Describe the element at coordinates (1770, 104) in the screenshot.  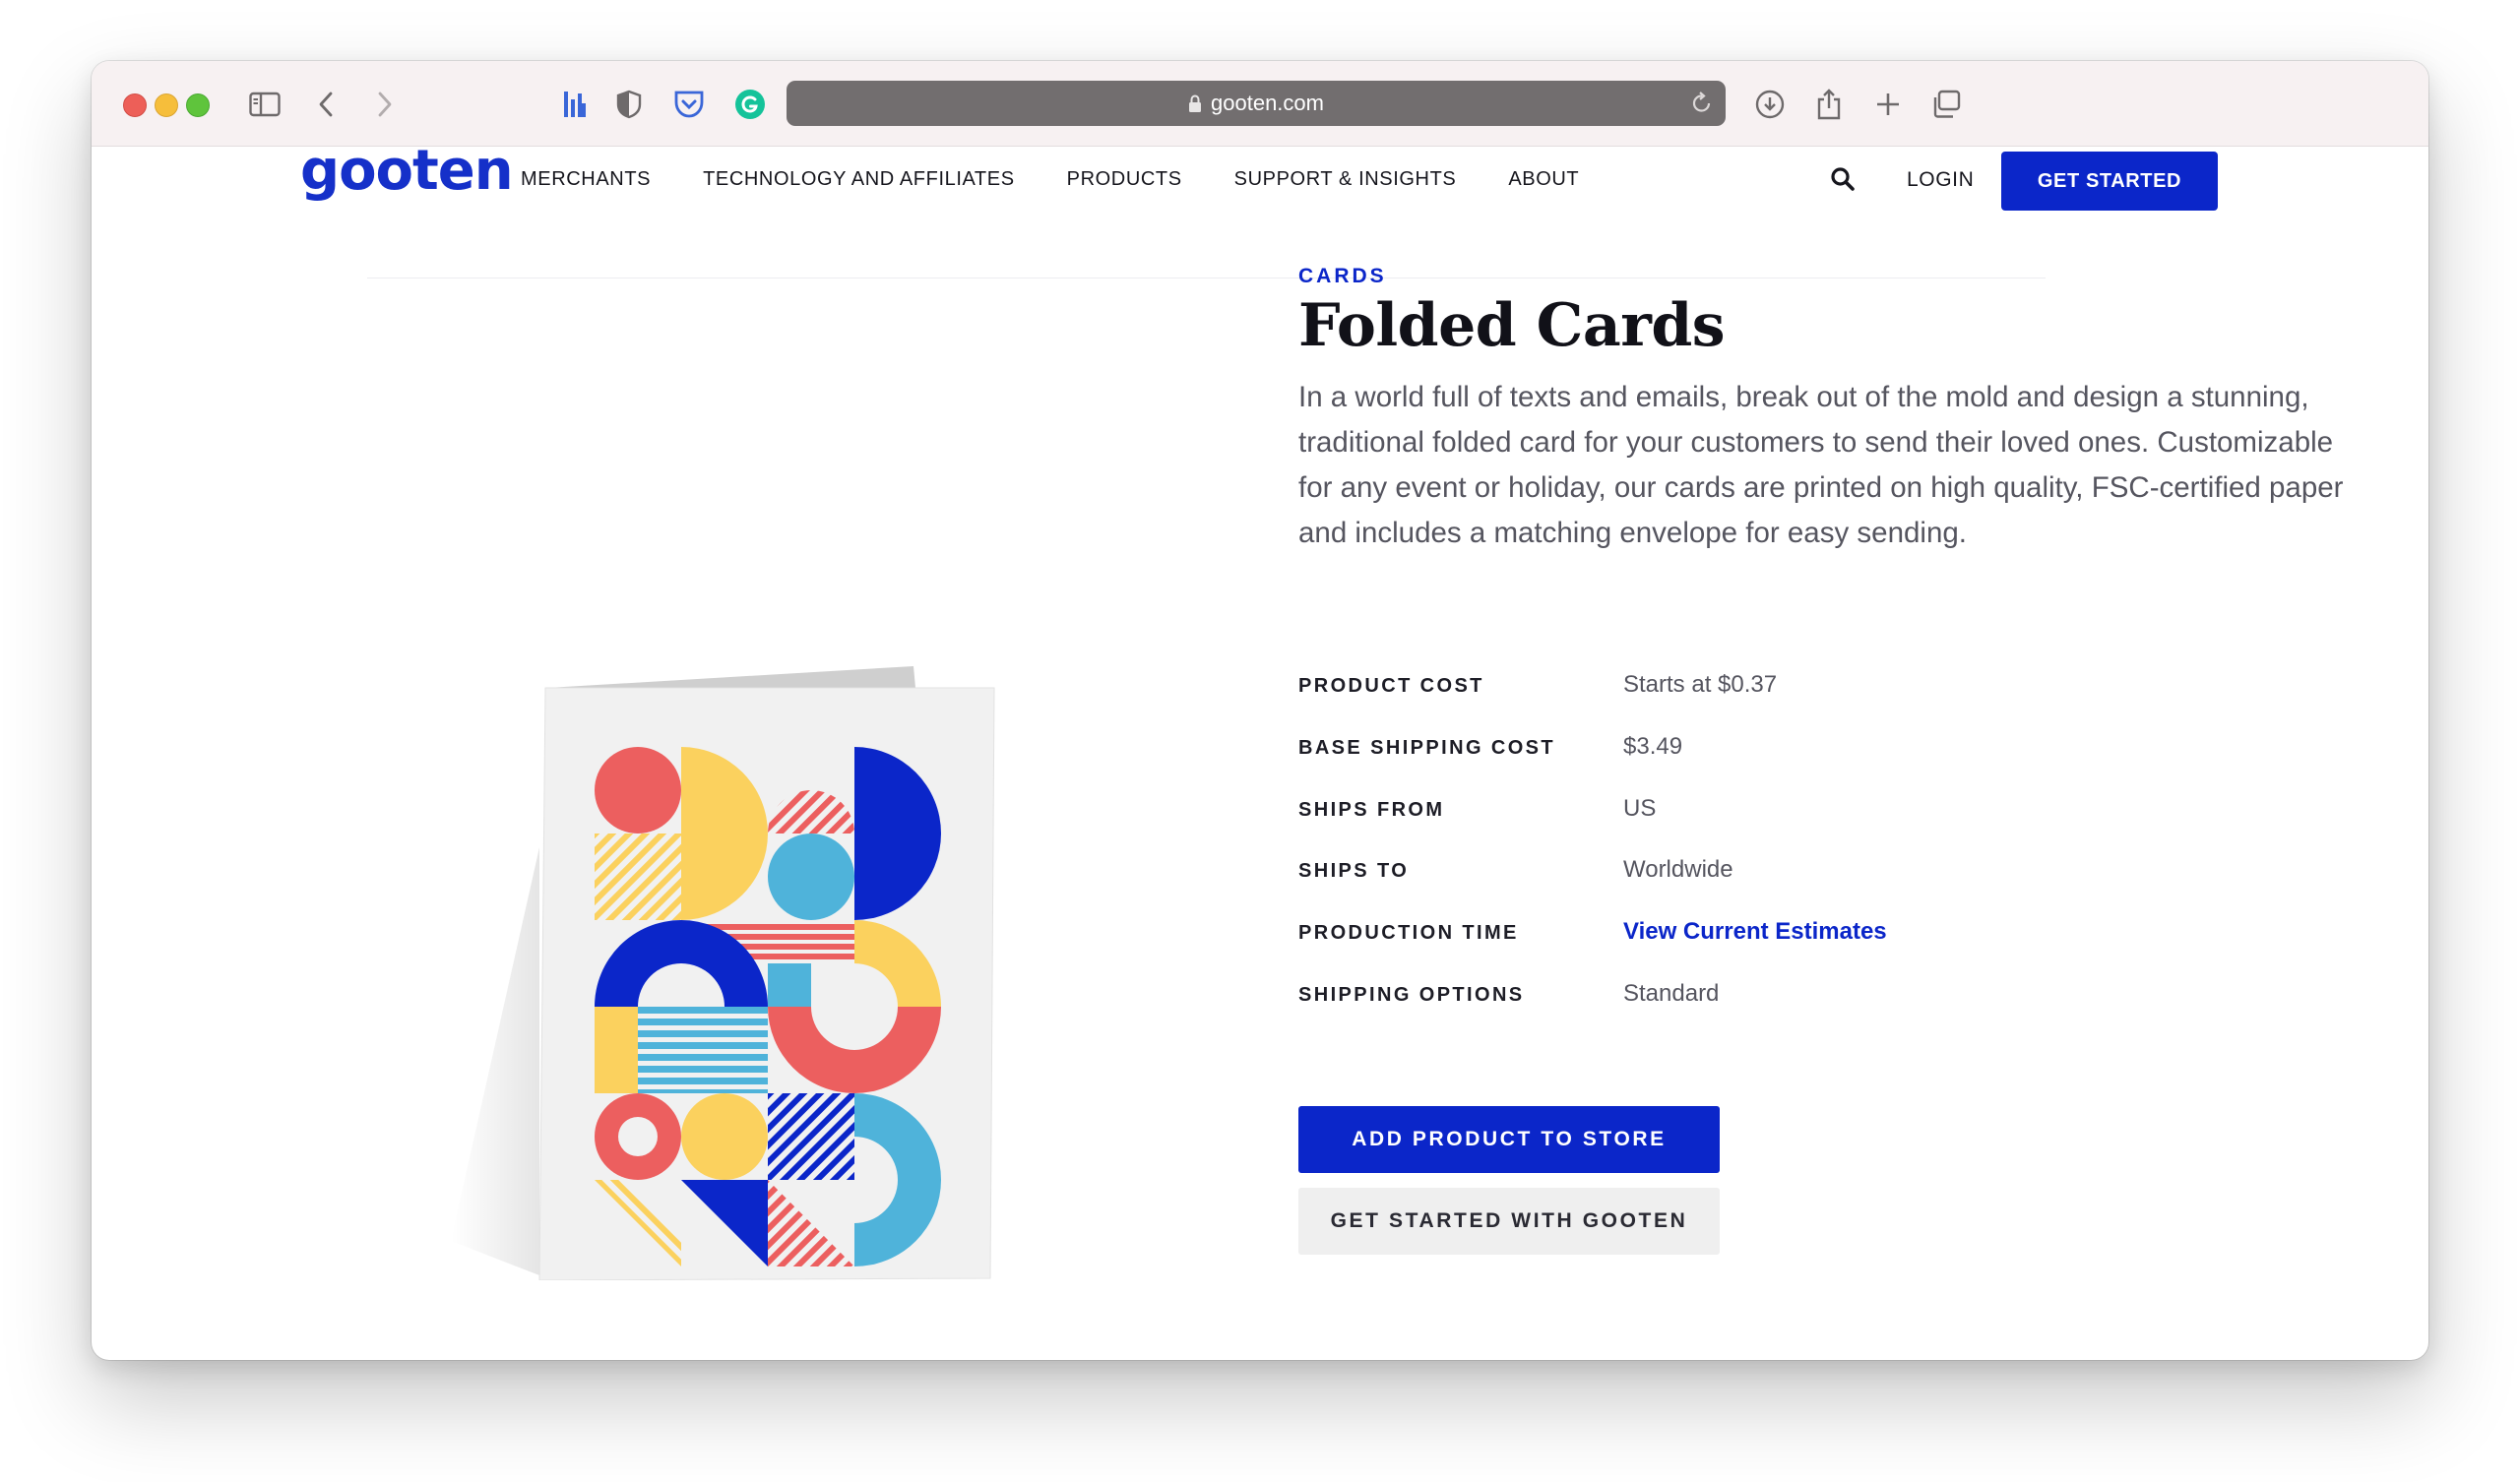
I see `download-icon` at that location.